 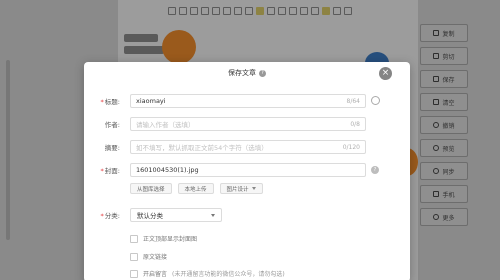 I want to click on decorative-circle, so click(x=179, y=47).